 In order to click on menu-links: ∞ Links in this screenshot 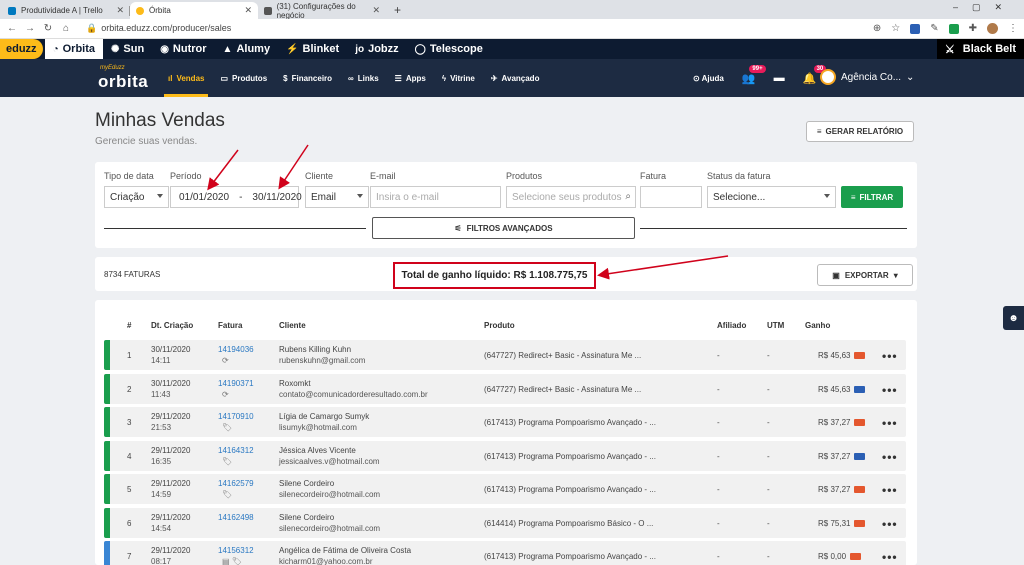, I will do `click(363, 78)`.